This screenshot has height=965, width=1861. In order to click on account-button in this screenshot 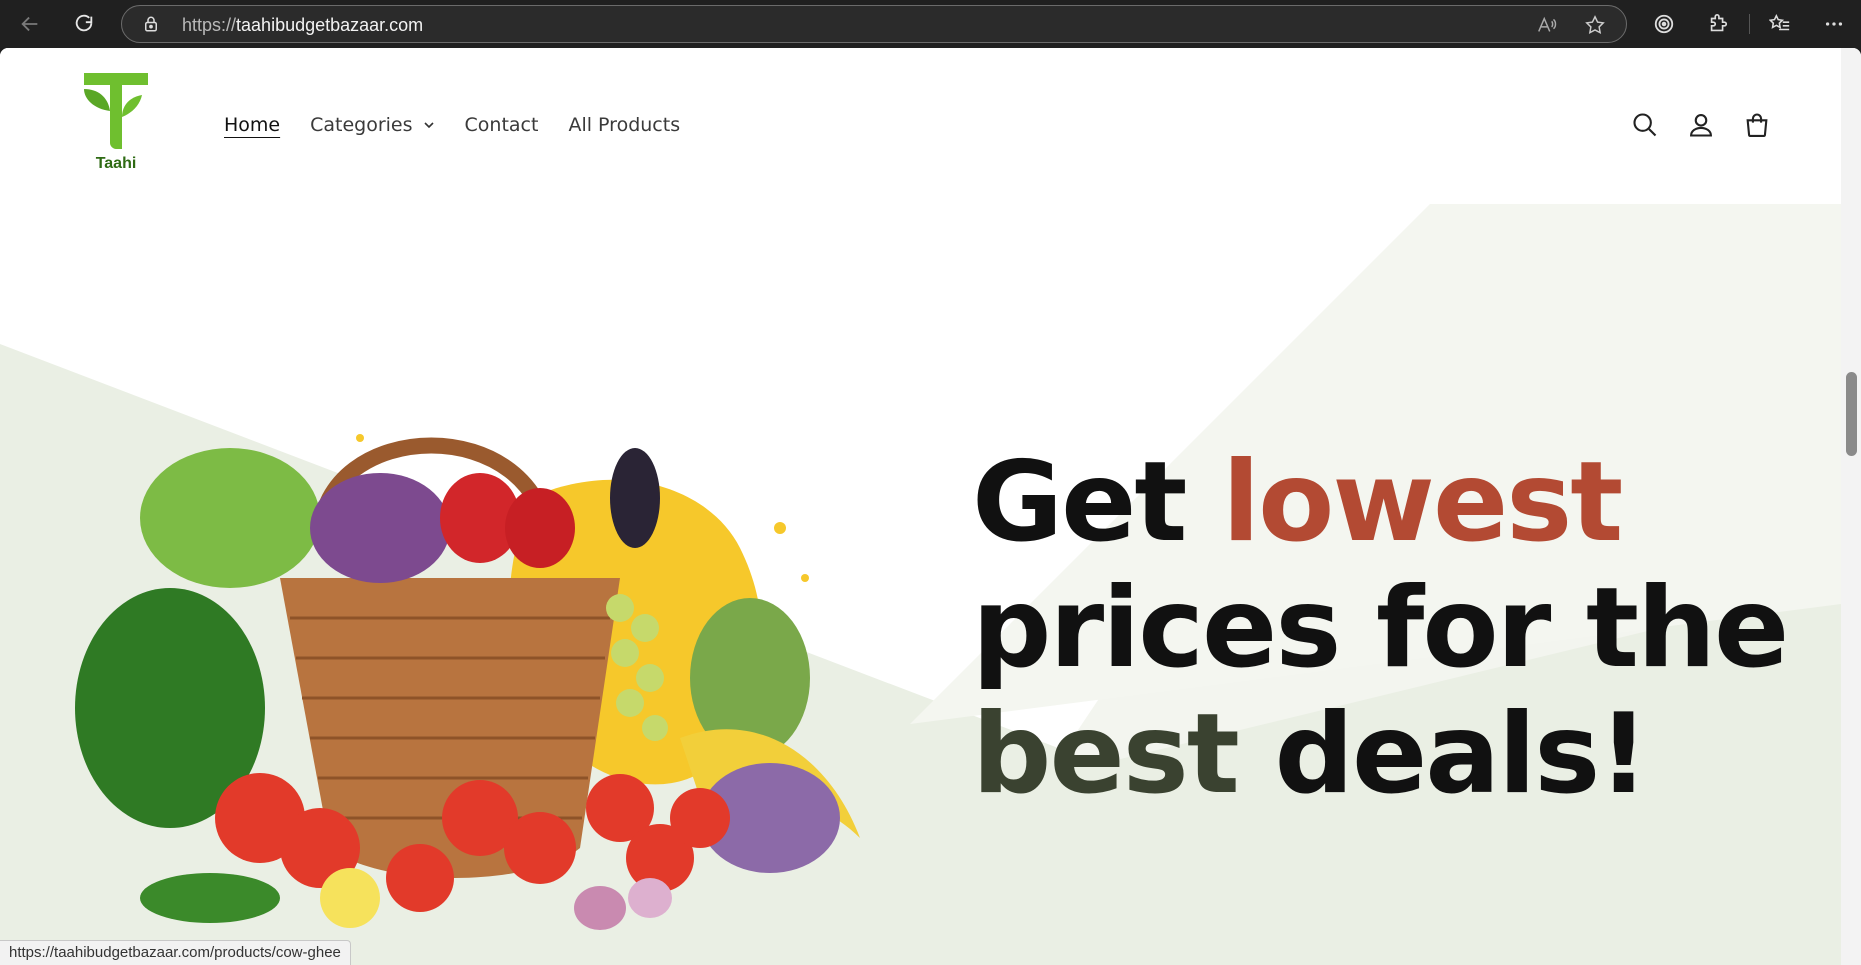, I will do `click(1701, 125)`.